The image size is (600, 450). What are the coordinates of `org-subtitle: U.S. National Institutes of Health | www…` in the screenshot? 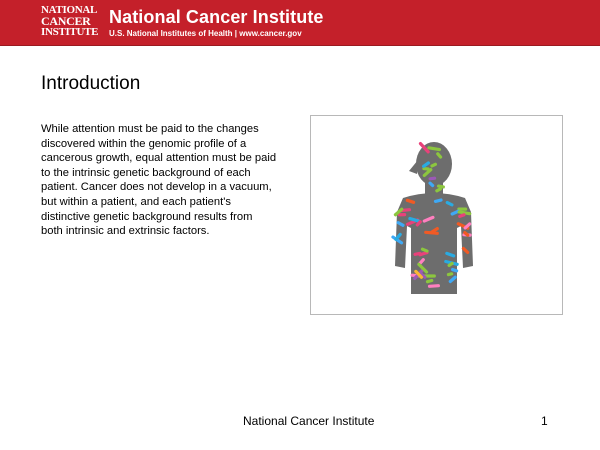 It's located at (205, 33).